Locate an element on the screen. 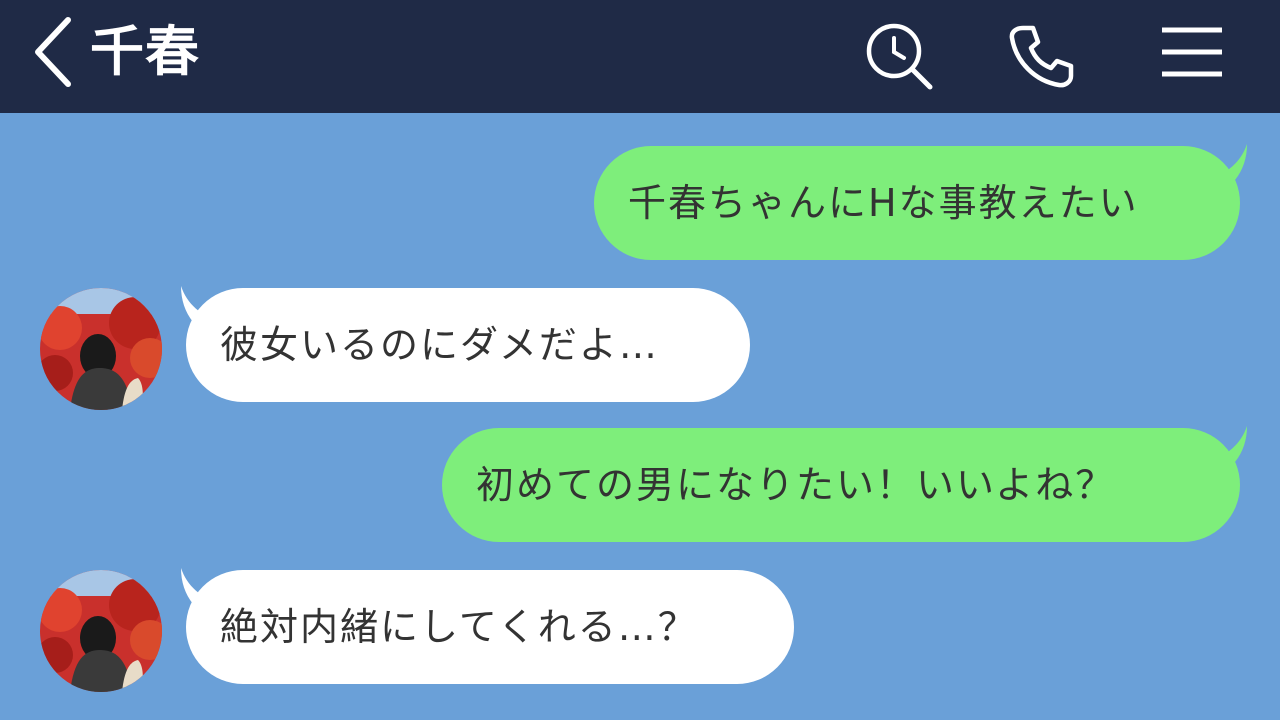 The width and height of the screenshot is (1280, 720). sent-message: 千春ちゃんにHな事教えたい is located at coordinates (917, 203).